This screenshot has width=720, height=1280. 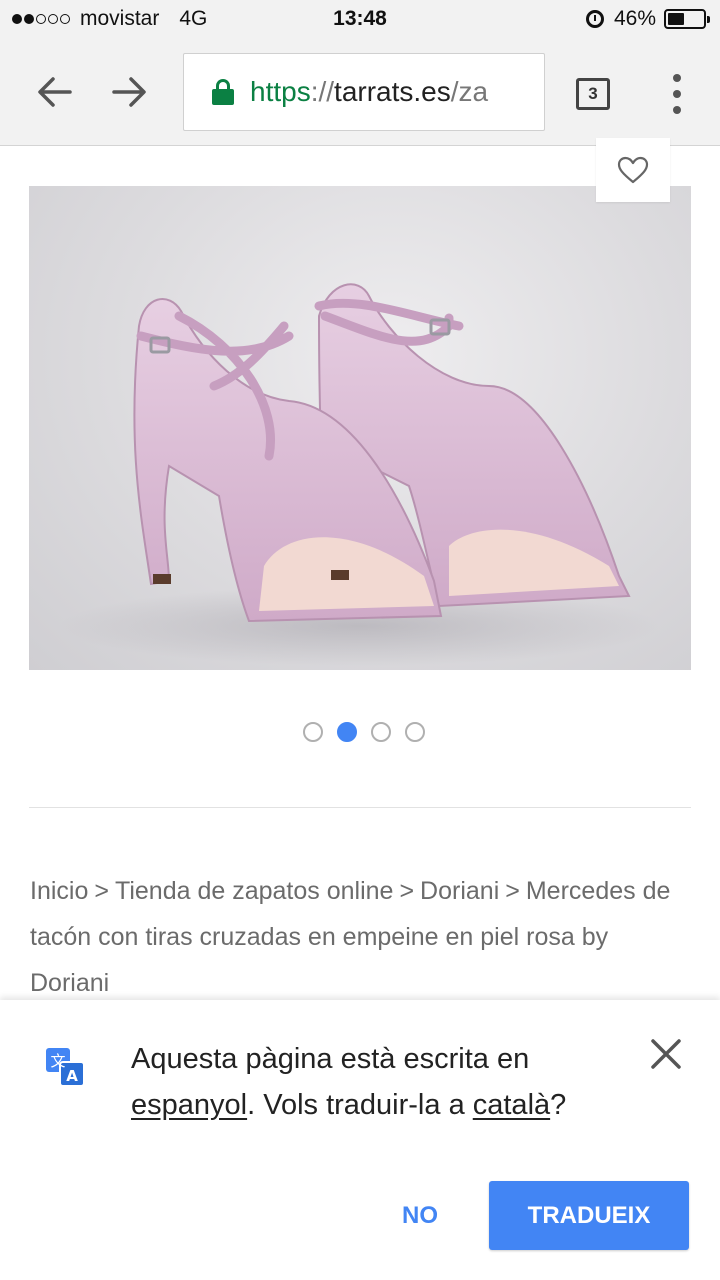 I want to click on heart-icon, so click(x=633, y=170).